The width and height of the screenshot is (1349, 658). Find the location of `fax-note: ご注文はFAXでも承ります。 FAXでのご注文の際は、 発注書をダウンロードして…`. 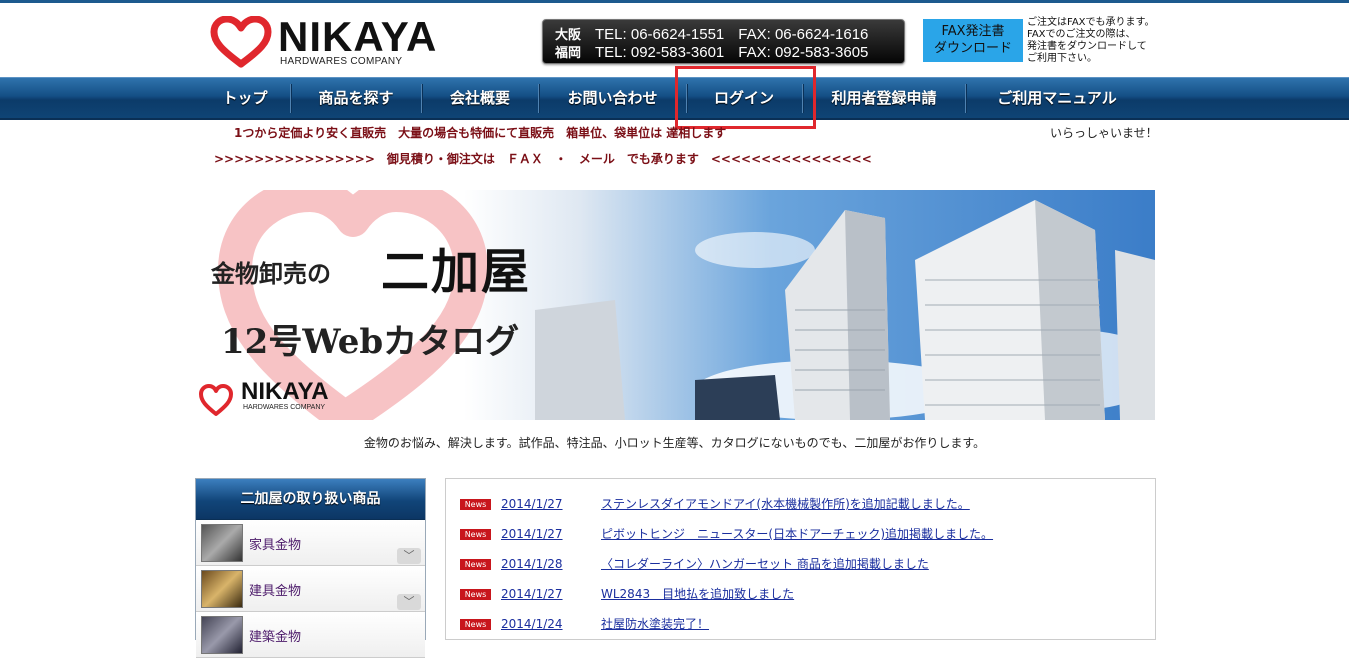

fax-note: ご注文はFAXでも承ります。 FAXでのご注文の際は、 発注書をダウンロードして… is located at coordinates (1102, 41).